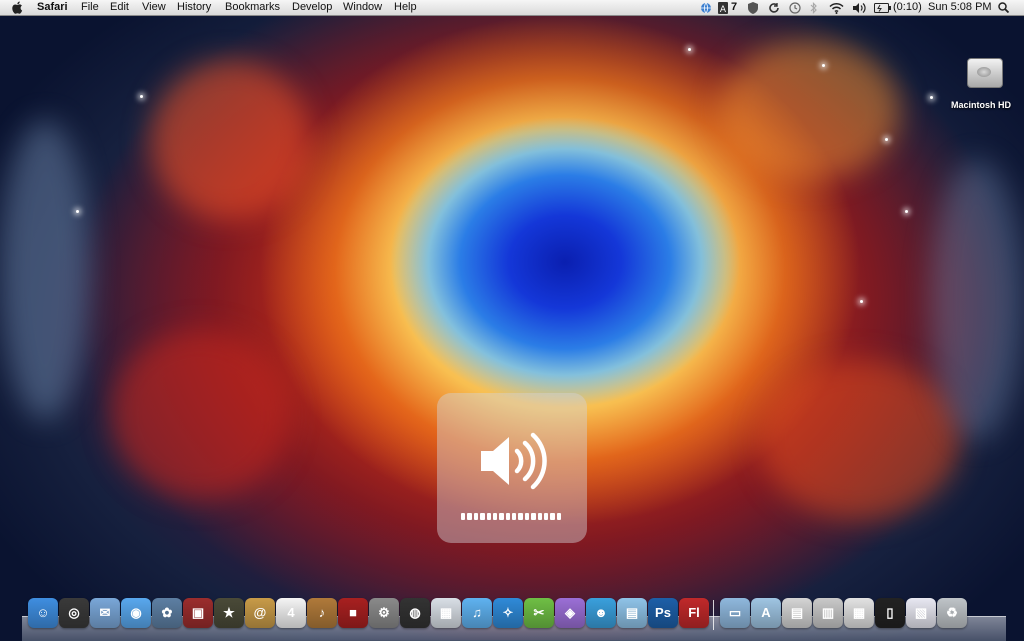 The image size is (1024, 641). I want to click on battery-time: (0:10), so click(907, 7).